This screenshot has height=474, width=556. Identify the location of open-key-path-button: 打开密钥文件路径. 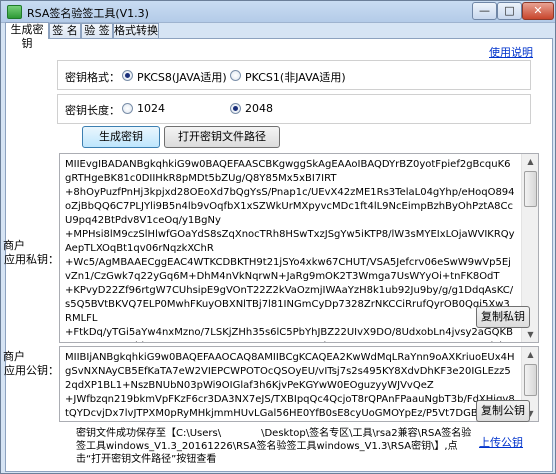
(222, 137).